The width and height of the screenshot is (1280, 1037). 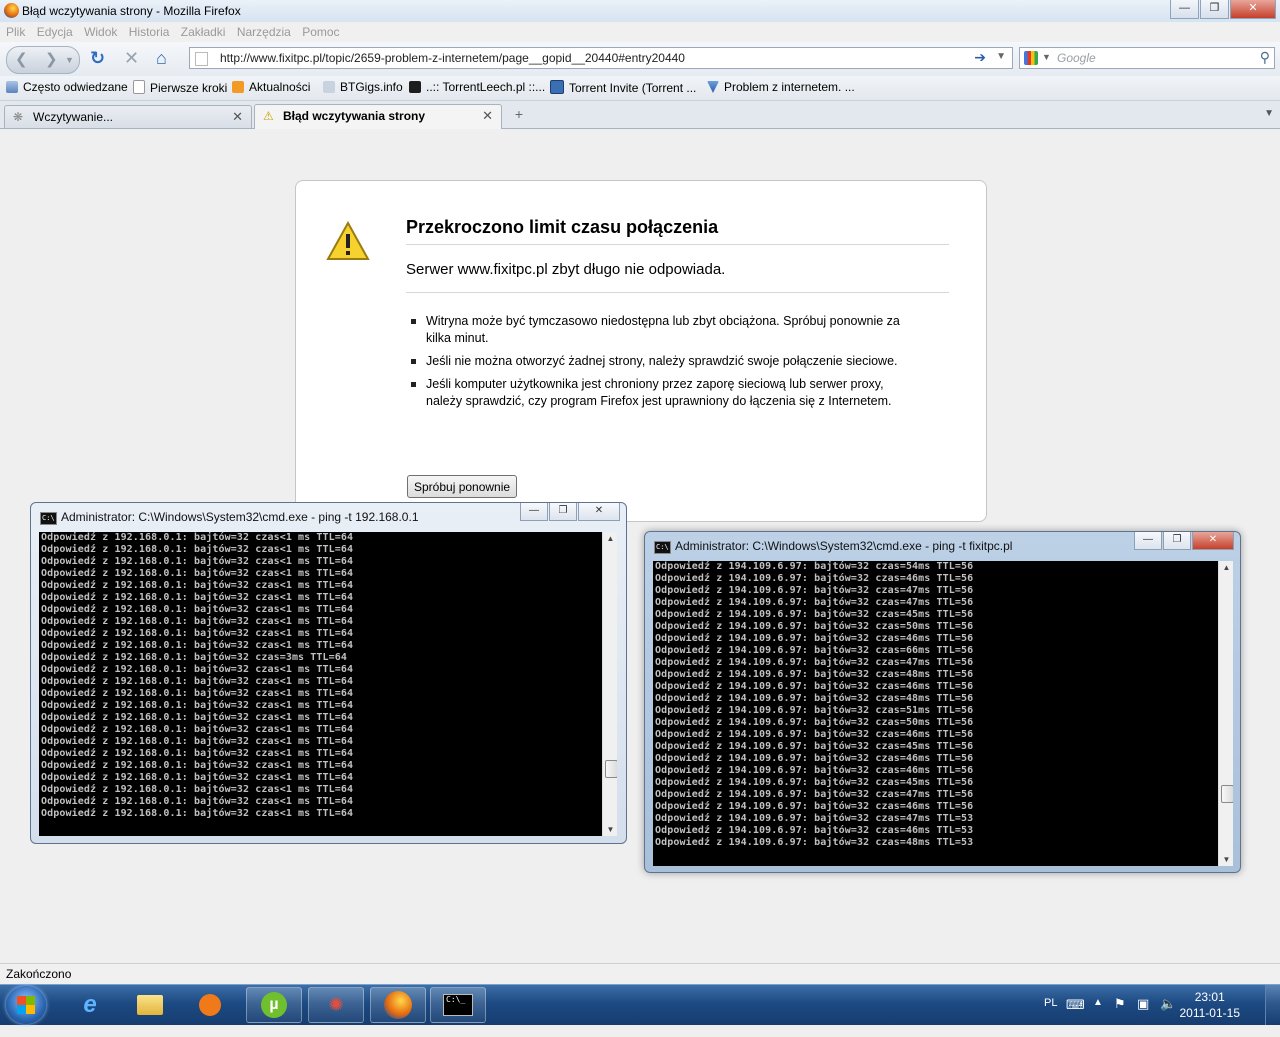 What do you see at coordinates (67, 87) in the screenshot?
I see `bookmark-most-visited: Często odwiedzane` at bounding box center [67, 87].